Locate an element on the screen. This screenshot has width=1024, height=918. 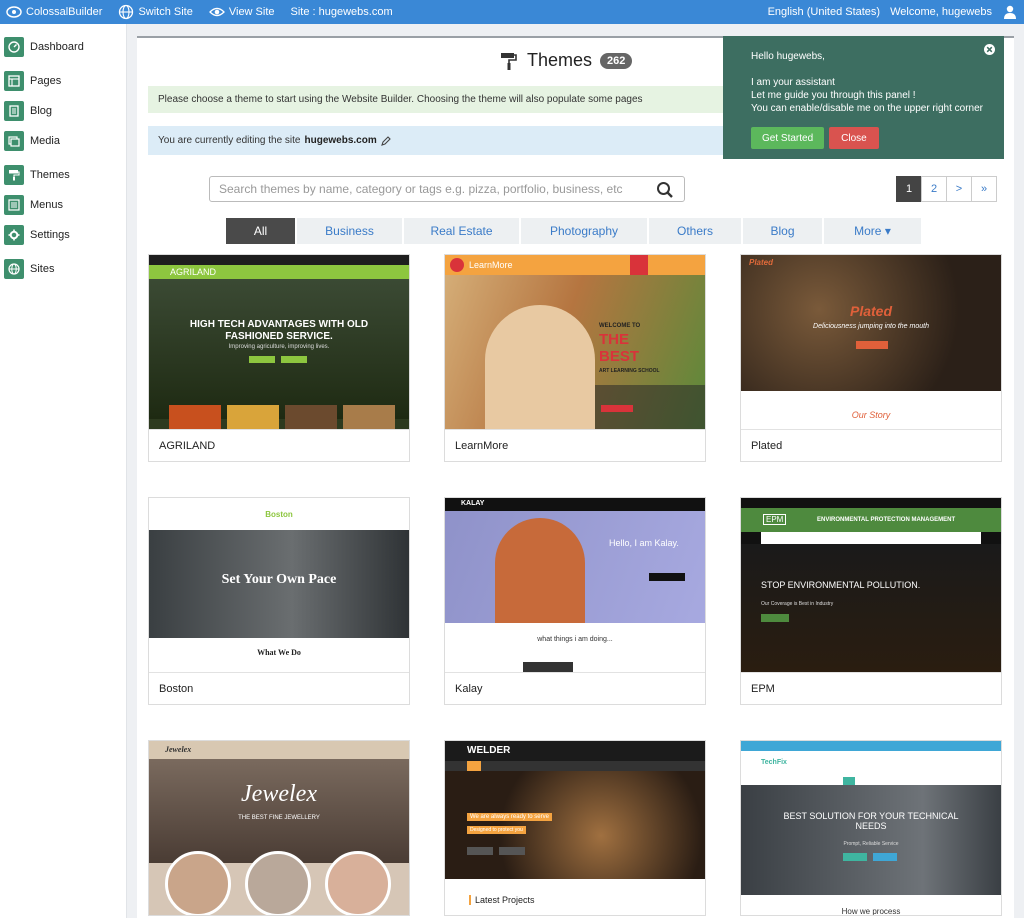
close-assistant-button: Close is located at coordinates (854, 138).